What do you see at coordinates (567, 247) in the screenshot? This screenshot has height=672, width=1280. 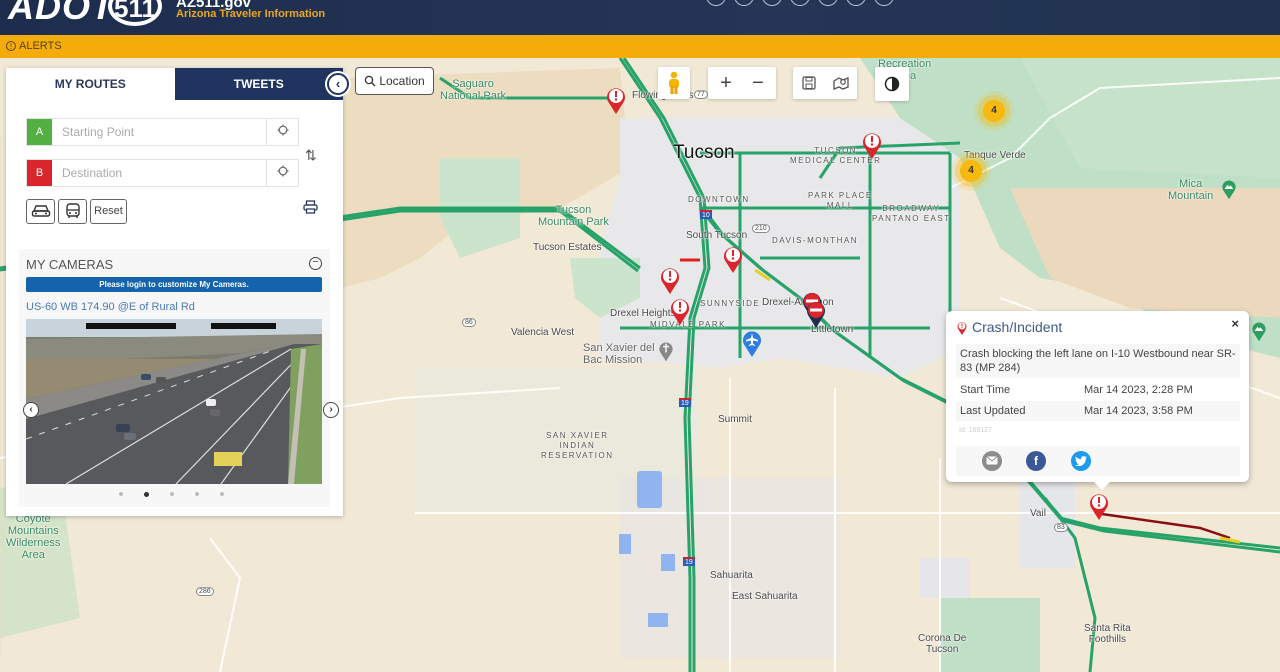 I see `label-tucson-estates: Tucson Estates` at bounding box center [567, 247].